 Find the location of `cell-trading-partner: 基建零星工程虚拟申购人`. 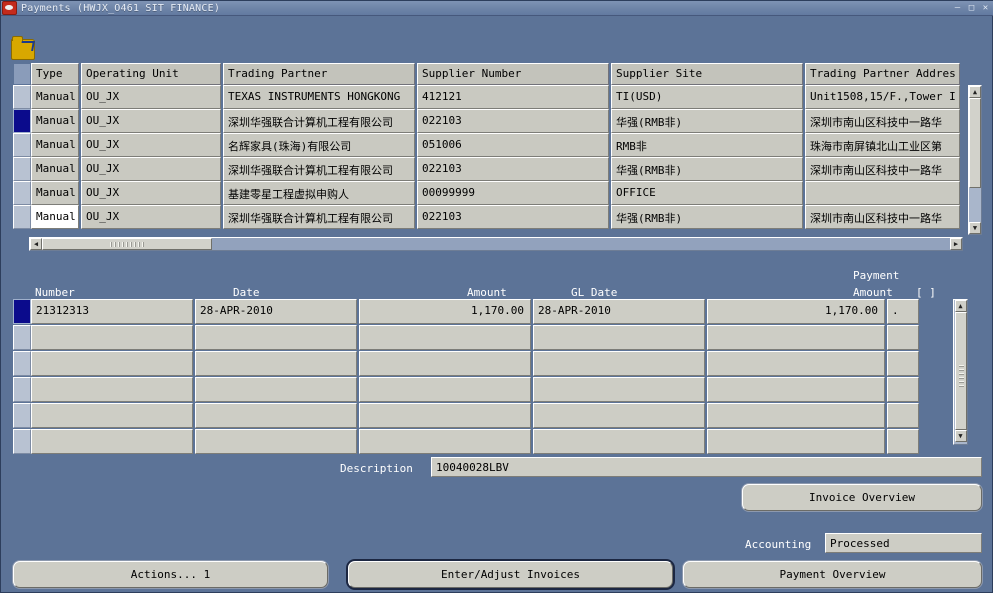

cell-trading-partner: 基建零星工程虚拟申购人 is located at coordinates (319, 193).